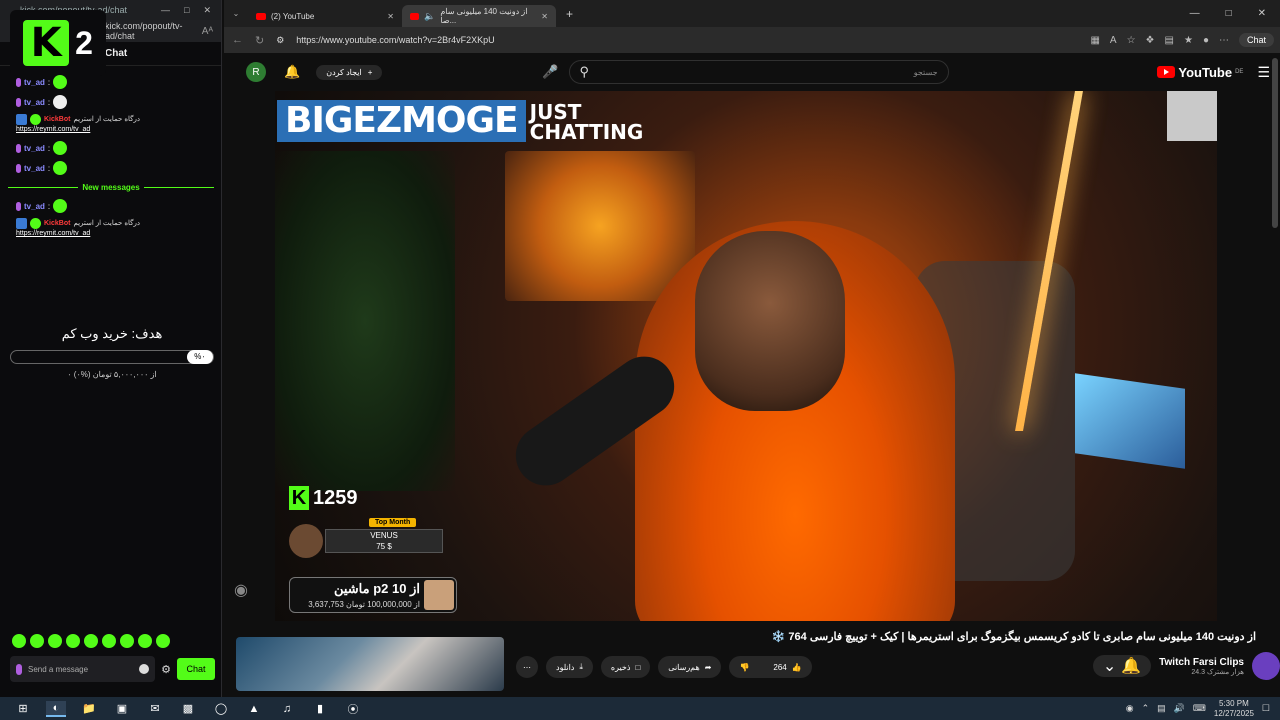 The image size is (1280, 720). What do you see at coordinates (155, 709) in the screenshot?
I see `mail-icon: ✉` at bounding box center [155, 709].